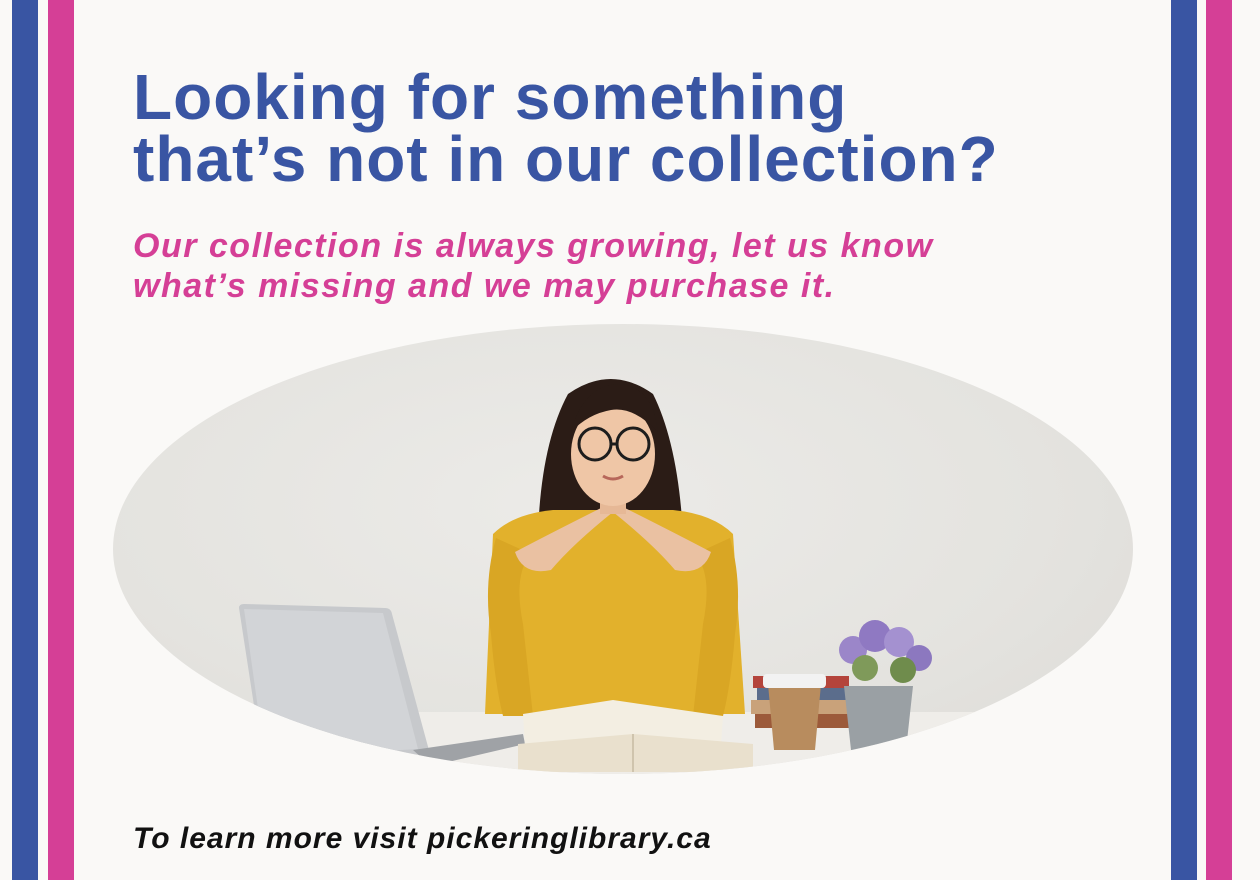  Describe the element at coordinates (566, 159) in the screenshot. I see `headline-line-2: that’s not in our collection?` at that location.